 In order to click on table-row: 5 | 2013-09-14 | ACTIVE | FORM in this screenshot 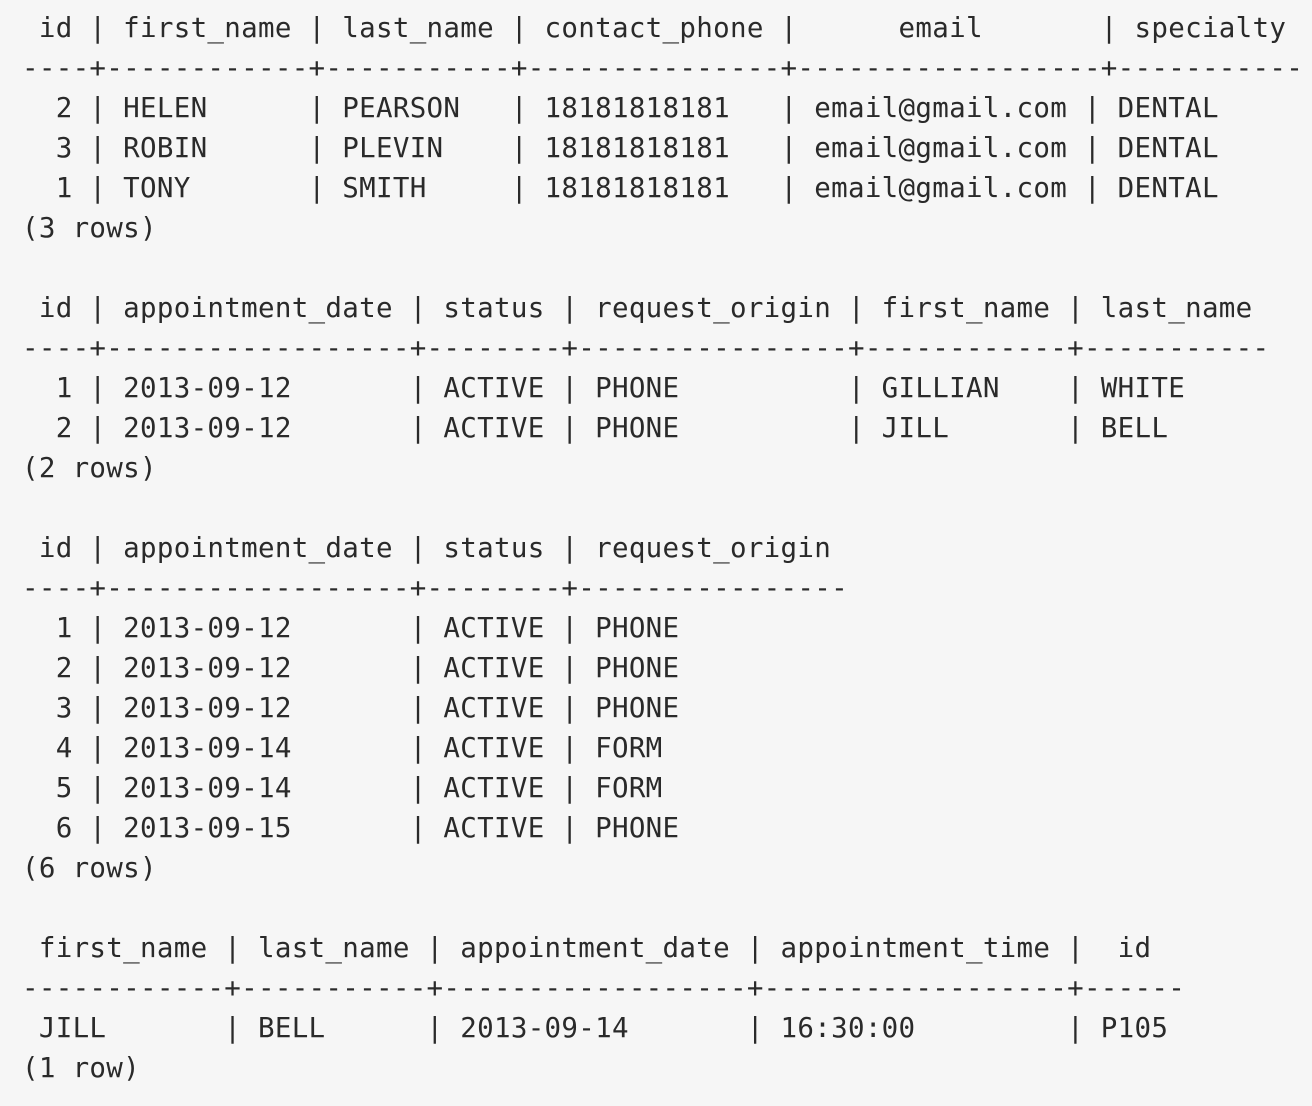, I will do `click(342, 788)`.